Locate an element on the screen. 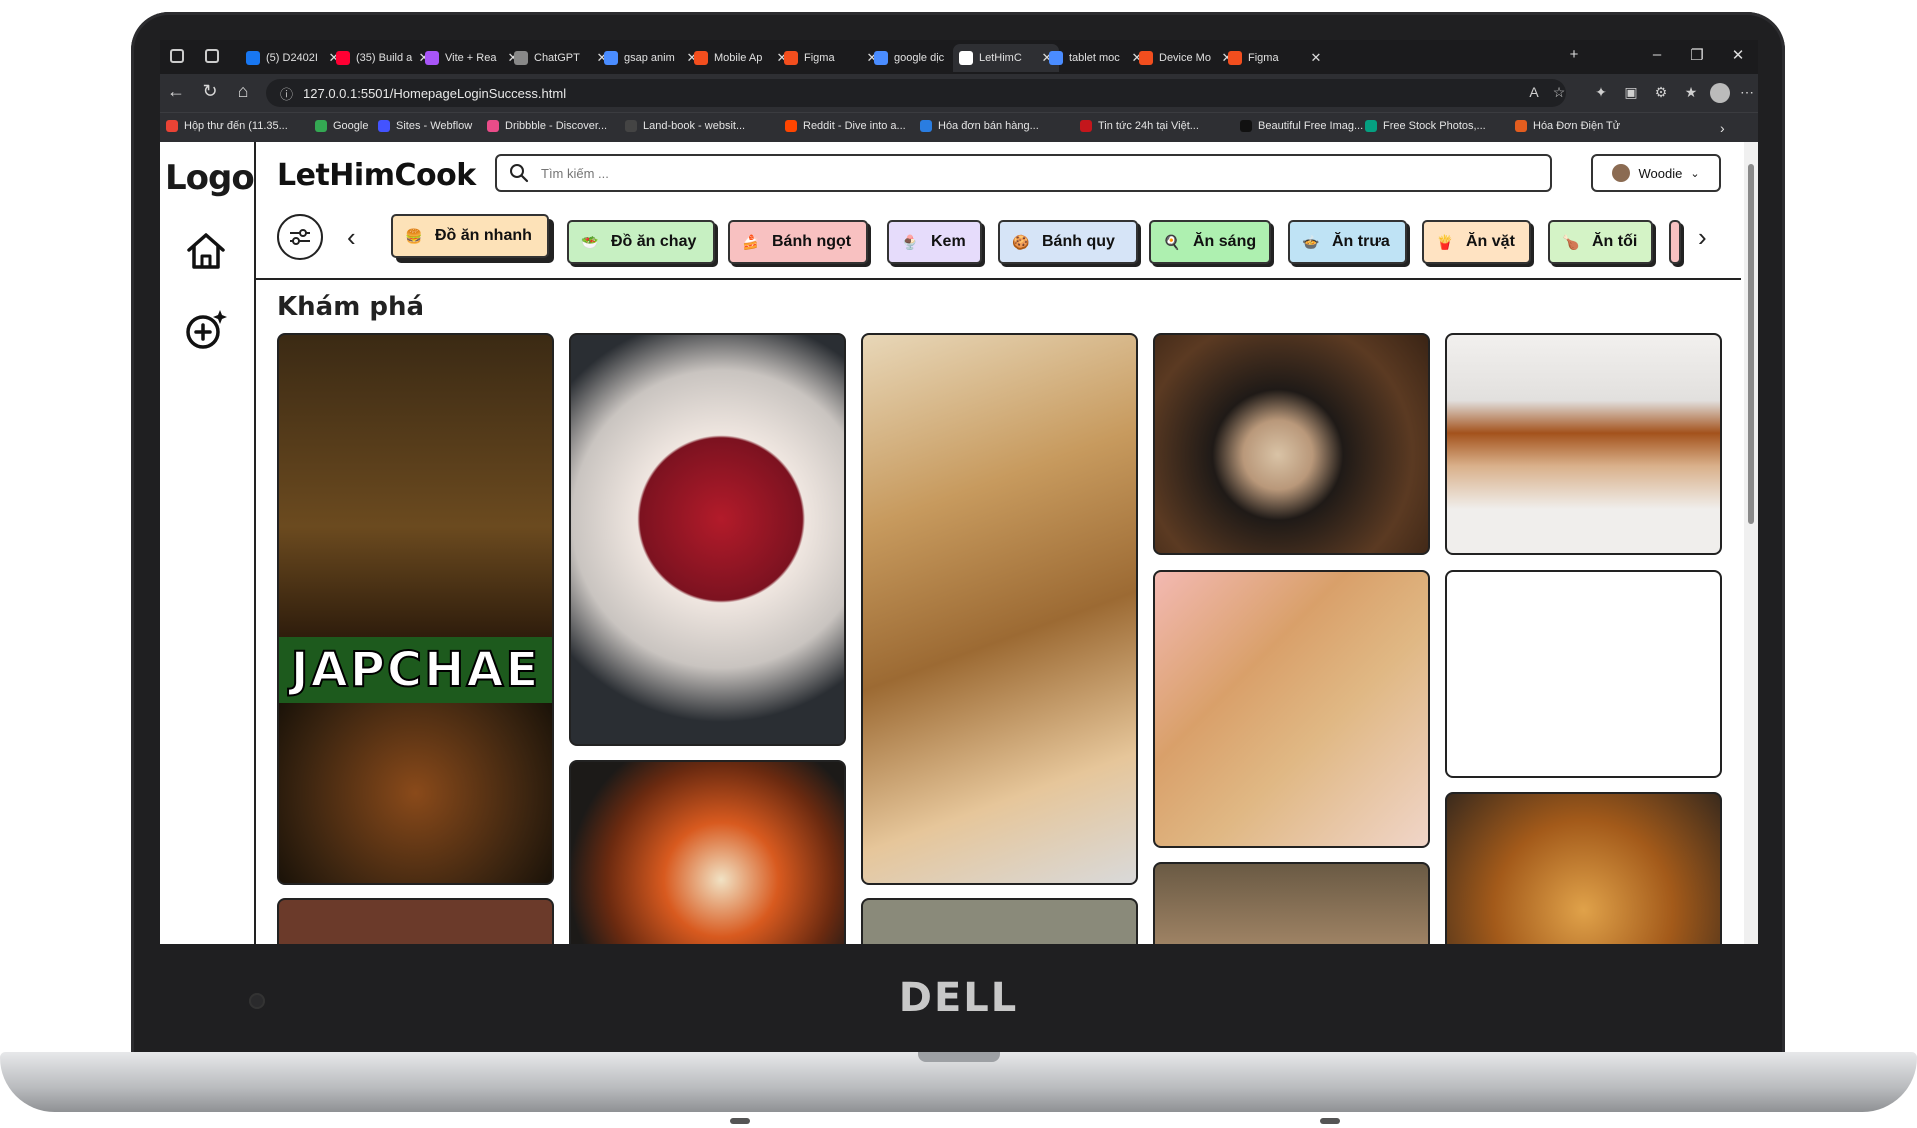 The image size is (1917, 1128). site-info-icon: ⓘ is located at coordinates (286, 93).